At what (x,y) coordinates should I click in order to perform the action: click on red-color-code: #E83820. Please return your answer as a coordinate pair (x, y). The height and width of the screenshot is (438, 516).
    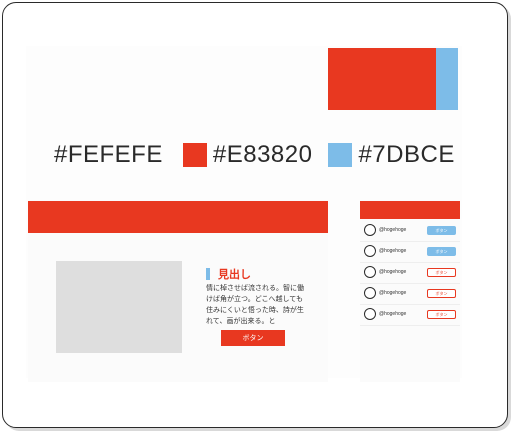
    Looking at the image, I should click on (262, 154).